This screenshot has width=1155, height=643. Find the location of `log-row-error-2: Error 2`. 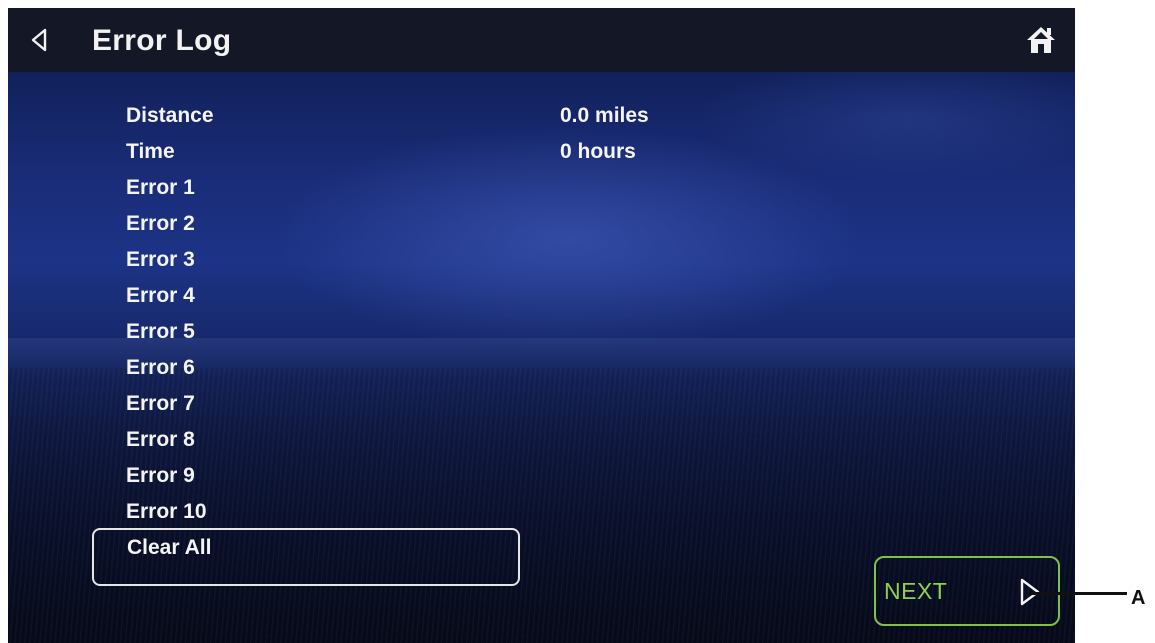

log-row-error-2: Error 2 is located at coordinates (476, 226).